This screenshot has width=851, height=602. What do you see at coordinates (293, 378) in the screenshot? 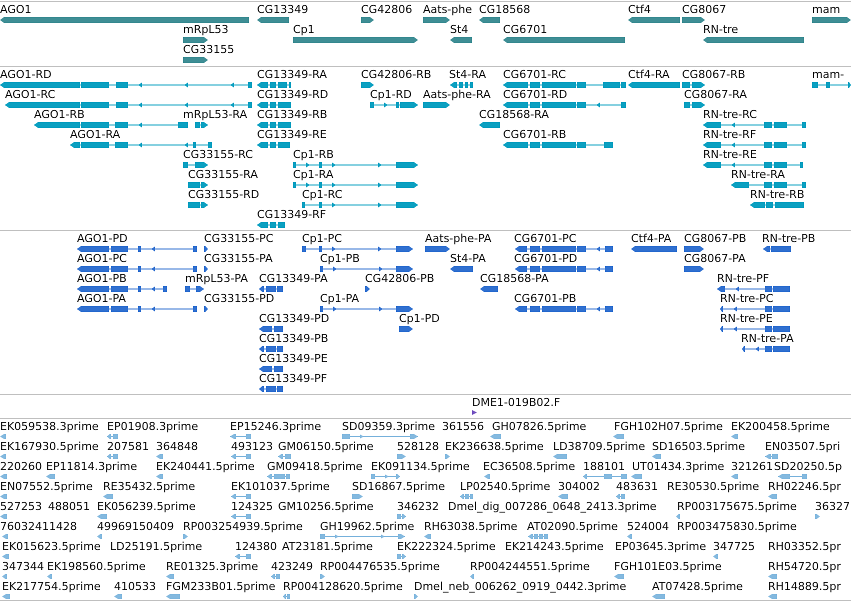
I see `protein-label: CG13349-PF` at bounding box center [293, 378].